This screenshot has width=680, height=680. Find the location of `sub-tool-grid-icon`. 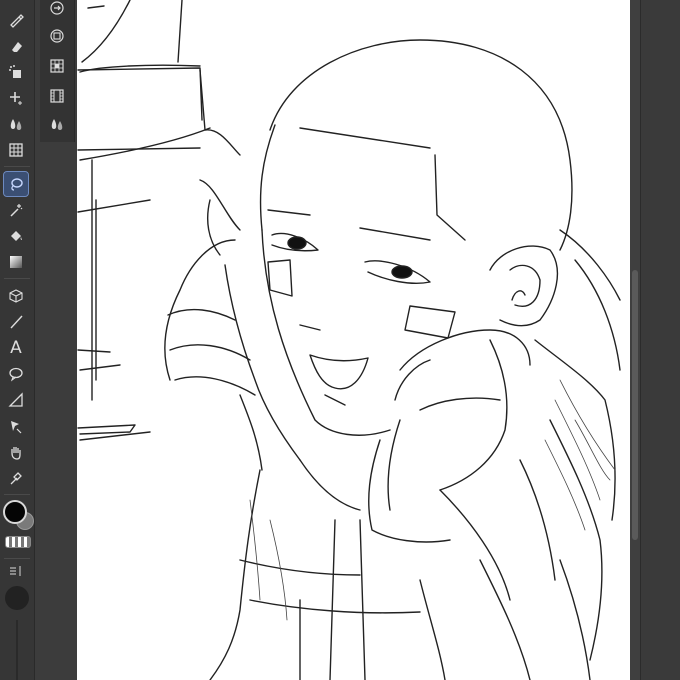

sub-tool-grid-icon is located at coordinates (57, 66).